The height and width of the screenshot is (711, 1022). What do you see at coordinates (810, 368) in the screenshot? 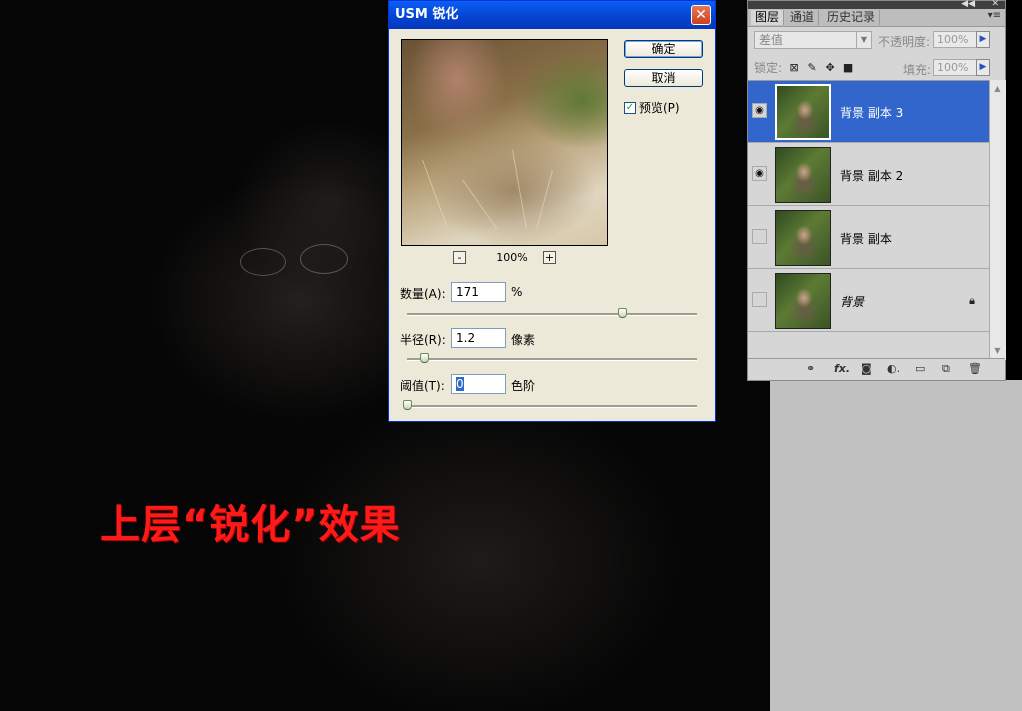
I see `link-icon: ⚭` at bounding box center [810, 368].